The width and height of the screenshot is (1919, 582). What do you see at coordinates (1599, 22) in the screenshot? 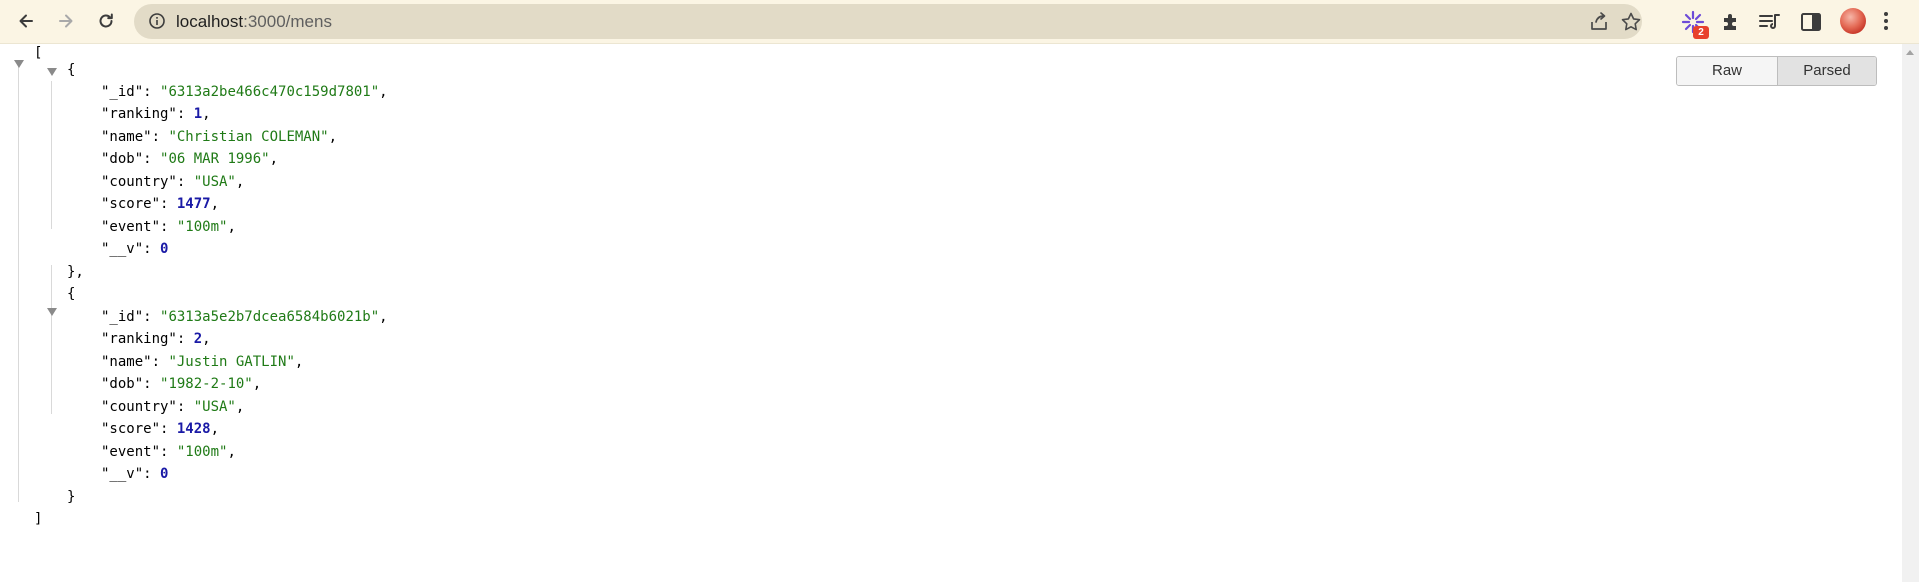
I see `share-icon` at bounding box center [1599, 22].